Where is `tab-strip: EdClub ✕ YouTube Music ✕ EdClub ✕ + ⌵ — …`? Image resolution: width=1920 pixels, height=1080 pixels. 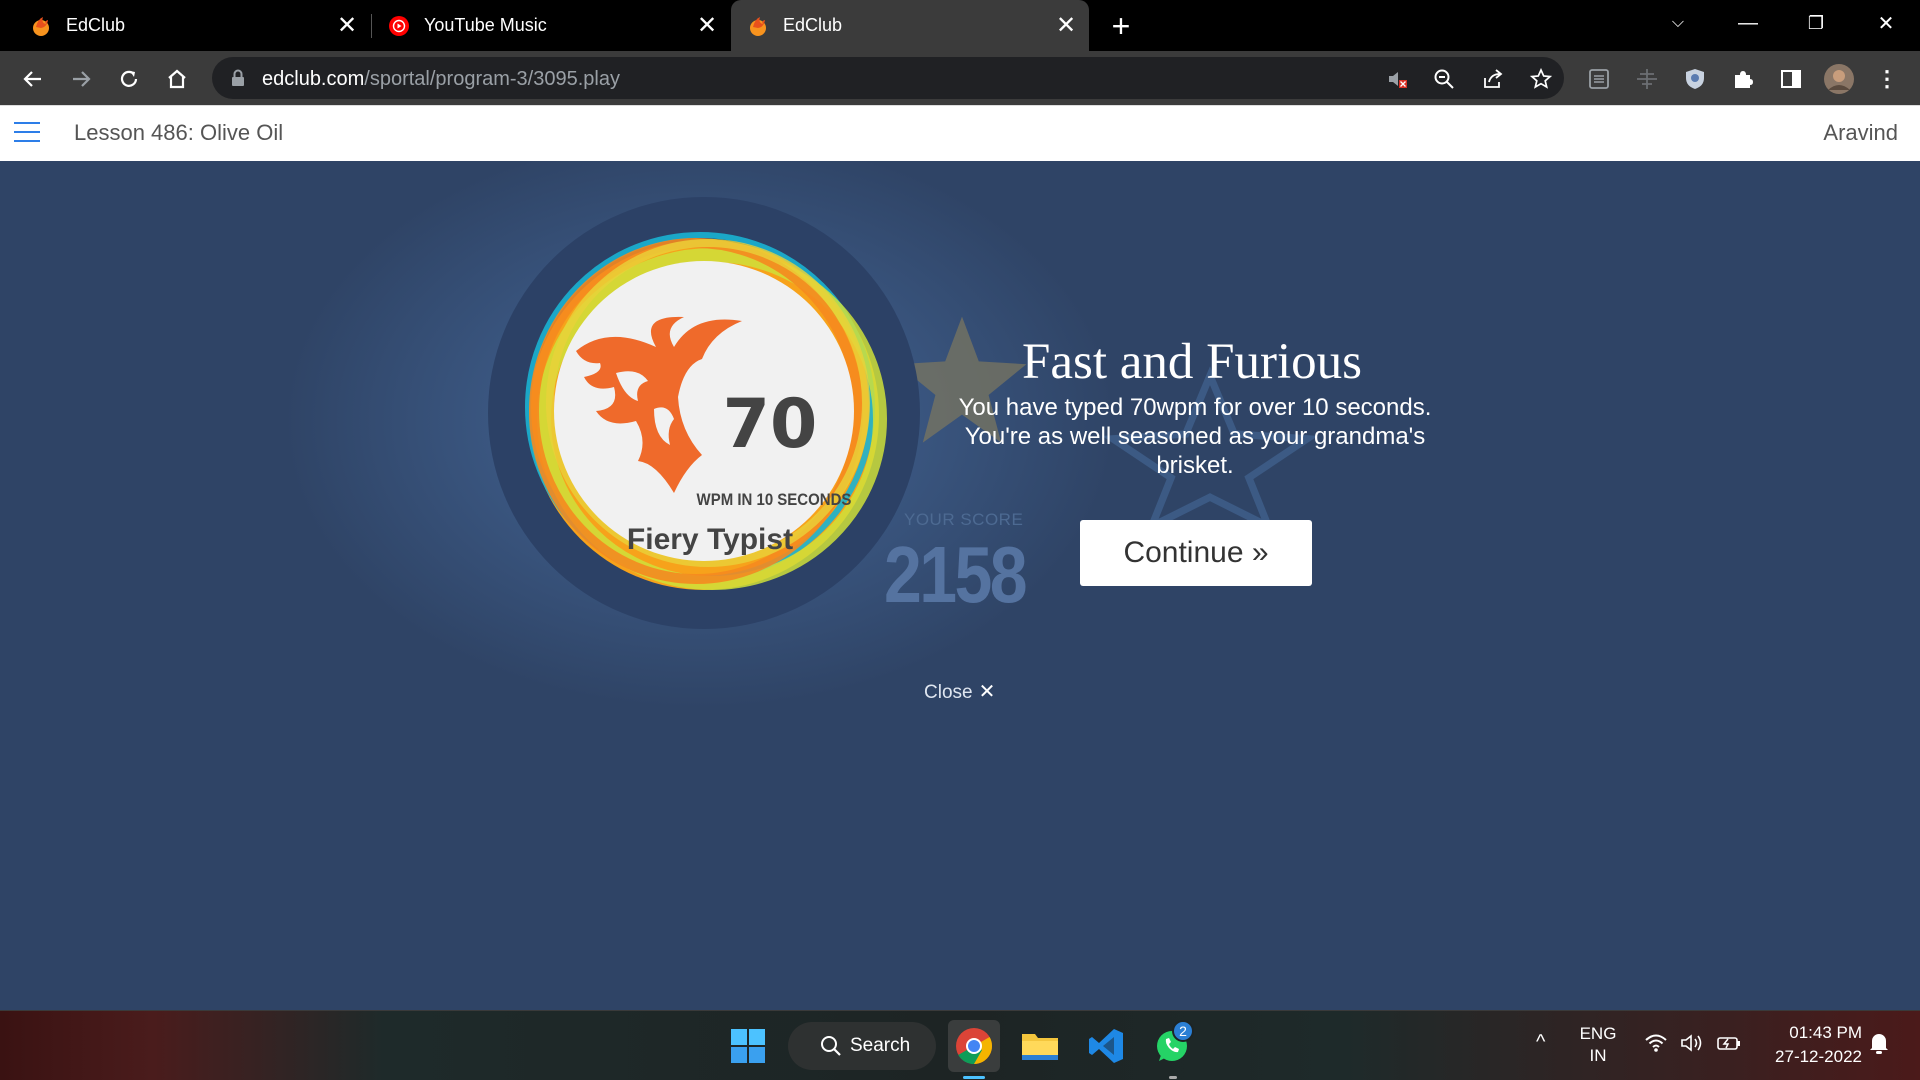 tab-strip: EdClub ✕ YouTube Music ✕ EdClub ✕ + ⌵ — … is located at coordinates (960, 25).